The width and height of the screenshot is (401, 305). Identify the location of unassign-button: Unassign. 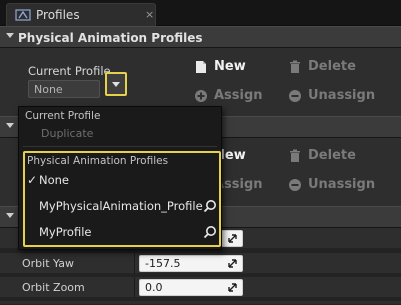
(336, 97).